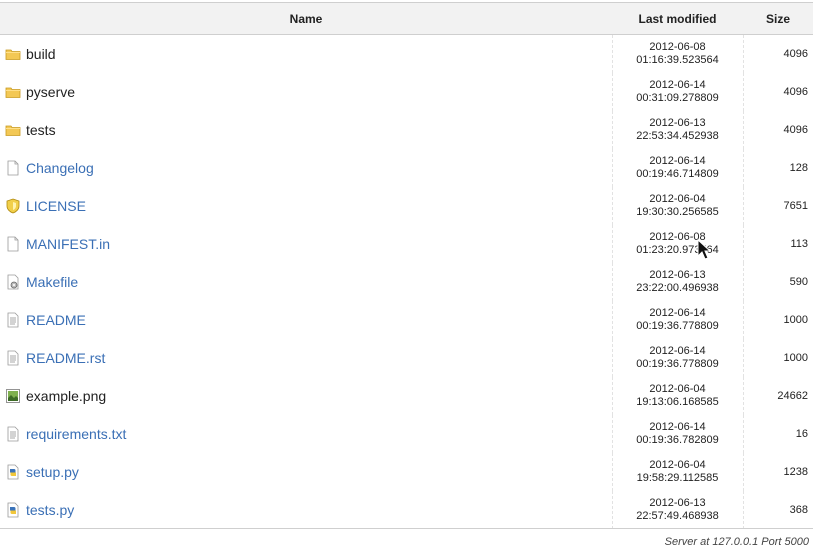 Image resolution: width=813 pixels, height=556 pixels. I want to click on modified-time: 01:16:39.523564, so click(677, 60).